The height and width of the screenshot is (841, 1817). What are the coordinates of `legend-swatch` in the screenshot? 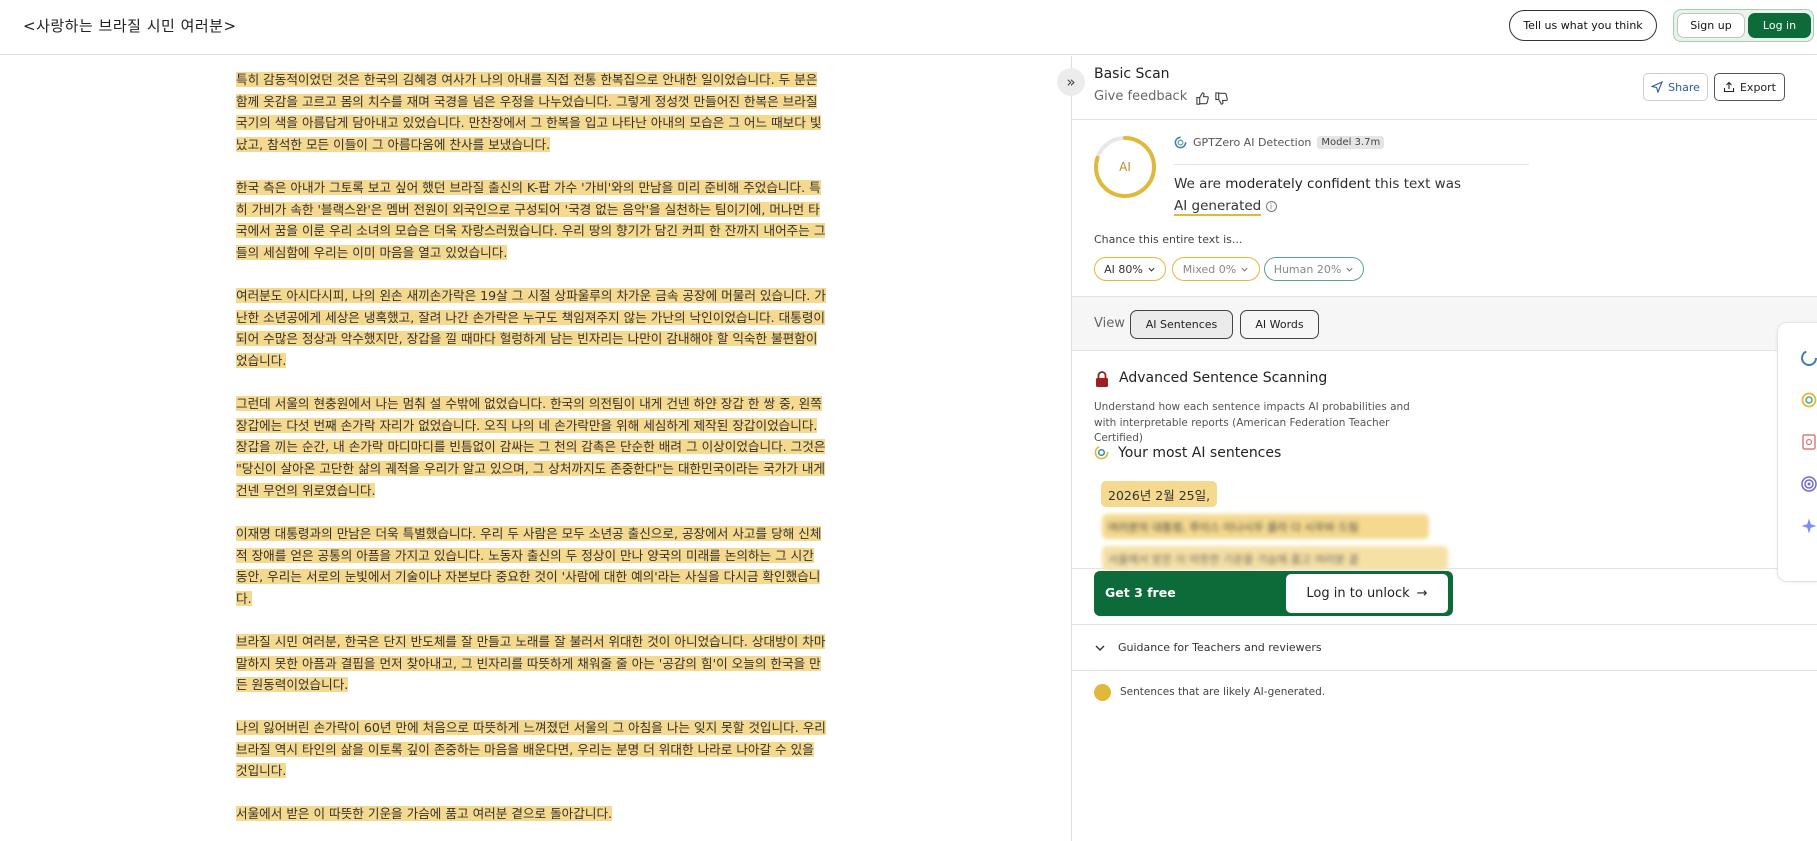 It's located at (1102, 692).